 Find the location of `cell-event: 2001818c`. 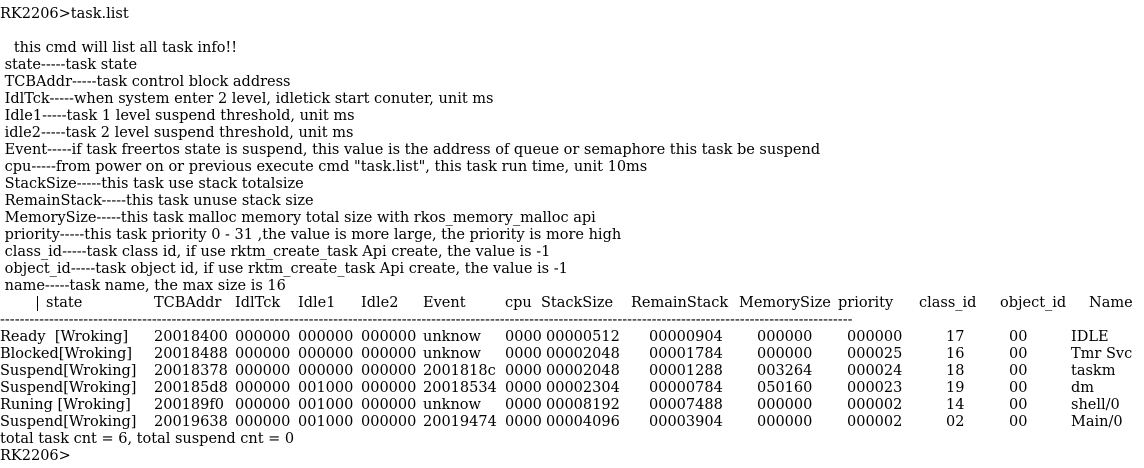

cell-event: 2001818c is located at coordinates (459, 371).